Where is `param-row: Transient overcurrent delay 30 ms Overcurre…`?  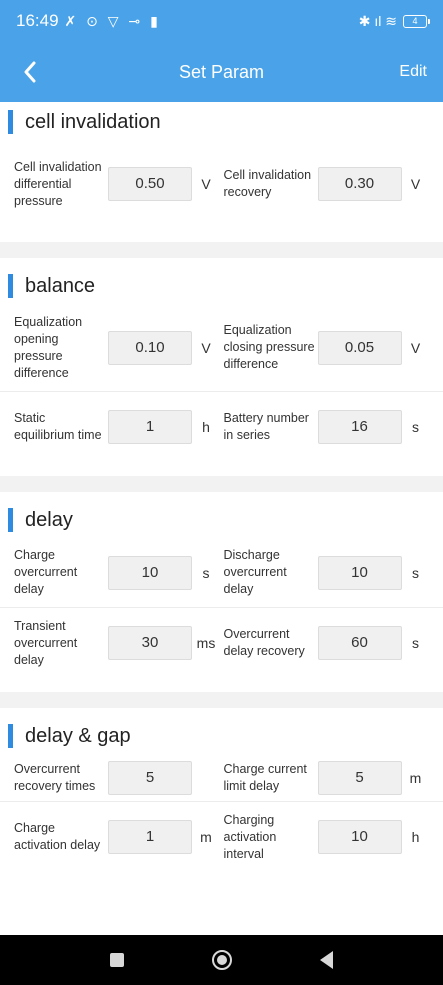
param-row: Transient overcurrent delay 30 ms Overcurre… is located at coordinates (221, 643).